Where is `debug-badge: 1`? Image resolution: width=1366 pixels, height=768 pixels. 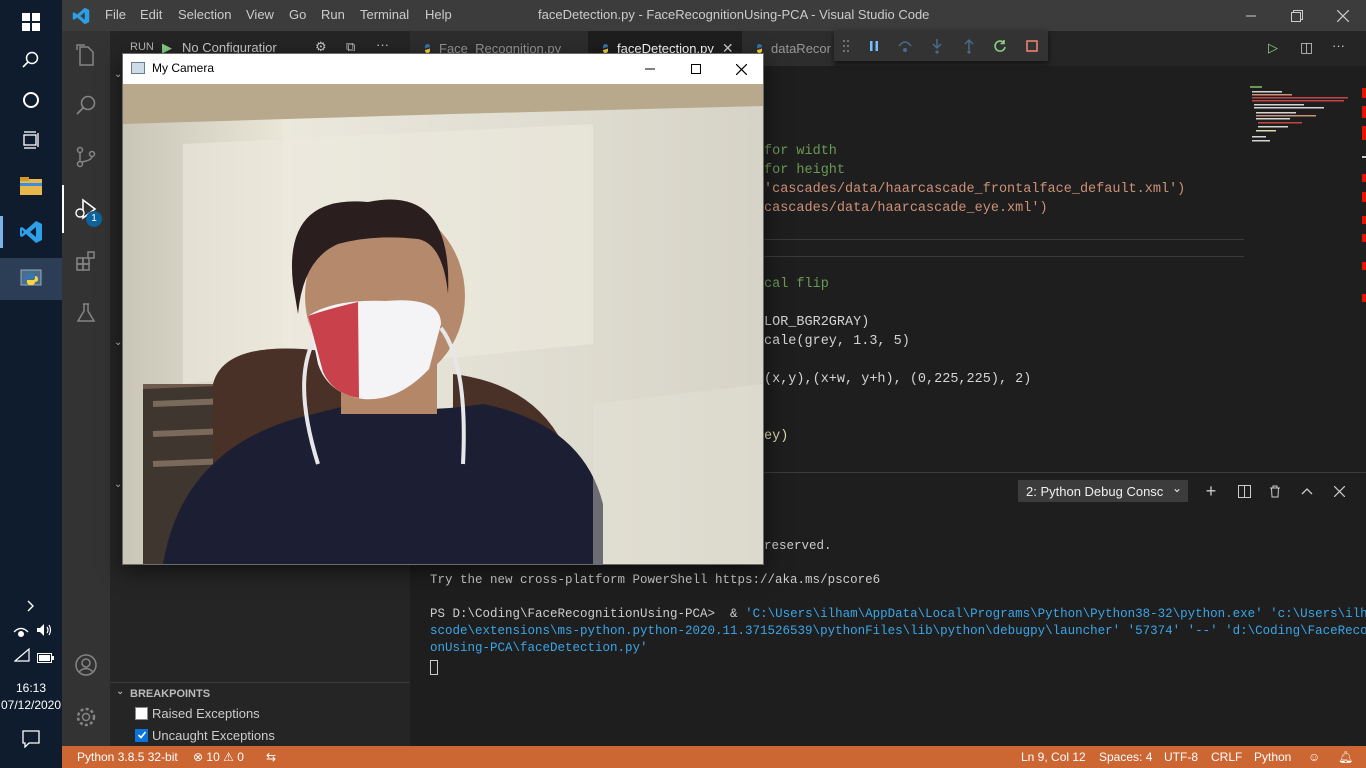
debug-badge: 1 is located at coordinates (94, 219).